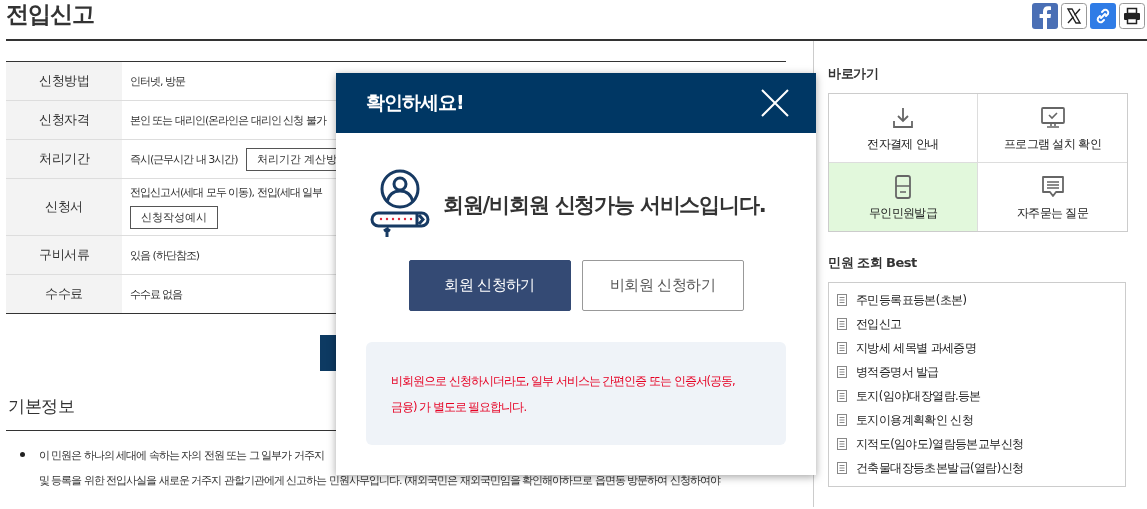 This screenshot has width=1147, height=509. I want to click on table-header-cell: 처리기간, so click(64, 159).